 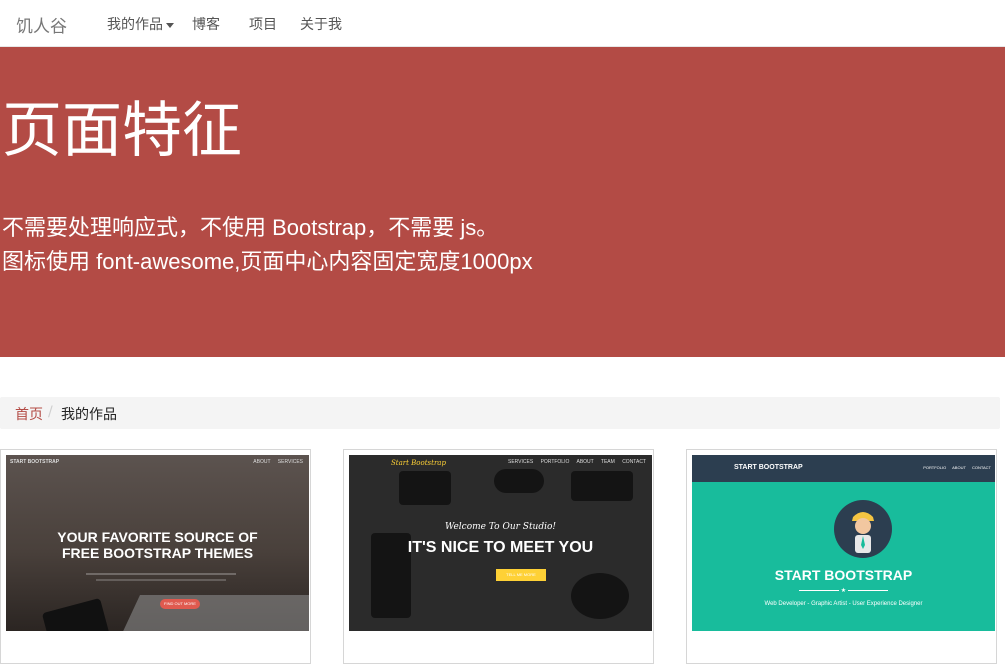 I want to click on thumbnail-heading: IT'S NICE TO MEET YOU, so click(x=500, y=547).